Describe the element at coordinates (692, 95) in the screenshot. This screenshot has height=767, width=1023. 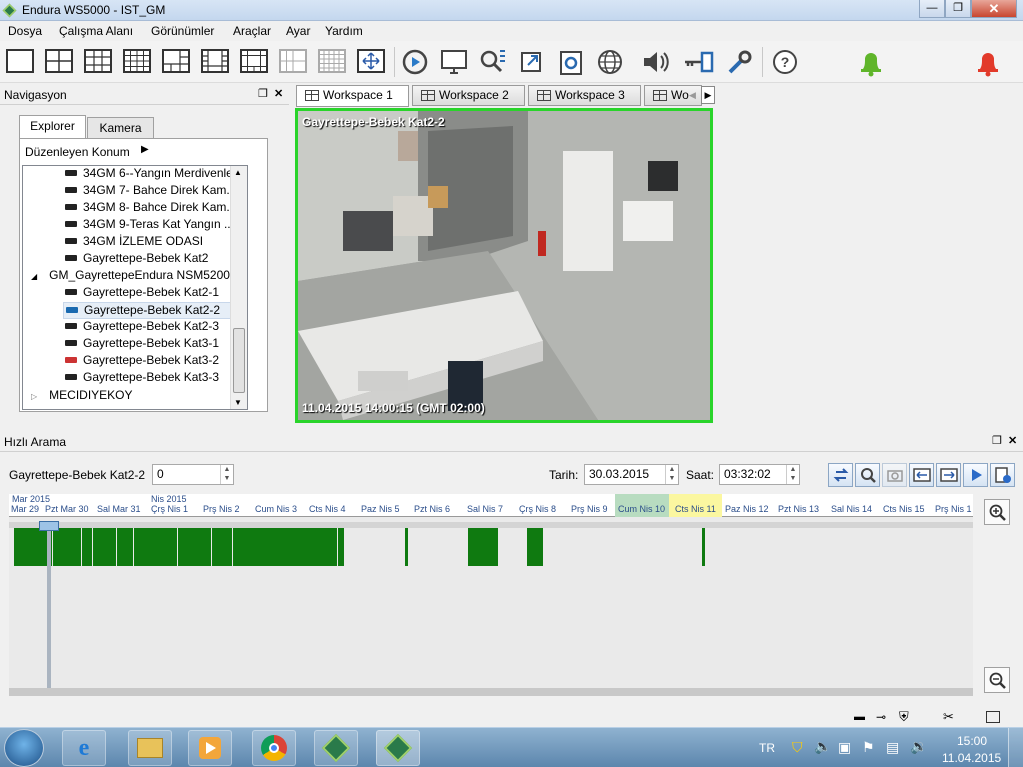
I see `tab-scroll-left-icon: ◀` at that location.